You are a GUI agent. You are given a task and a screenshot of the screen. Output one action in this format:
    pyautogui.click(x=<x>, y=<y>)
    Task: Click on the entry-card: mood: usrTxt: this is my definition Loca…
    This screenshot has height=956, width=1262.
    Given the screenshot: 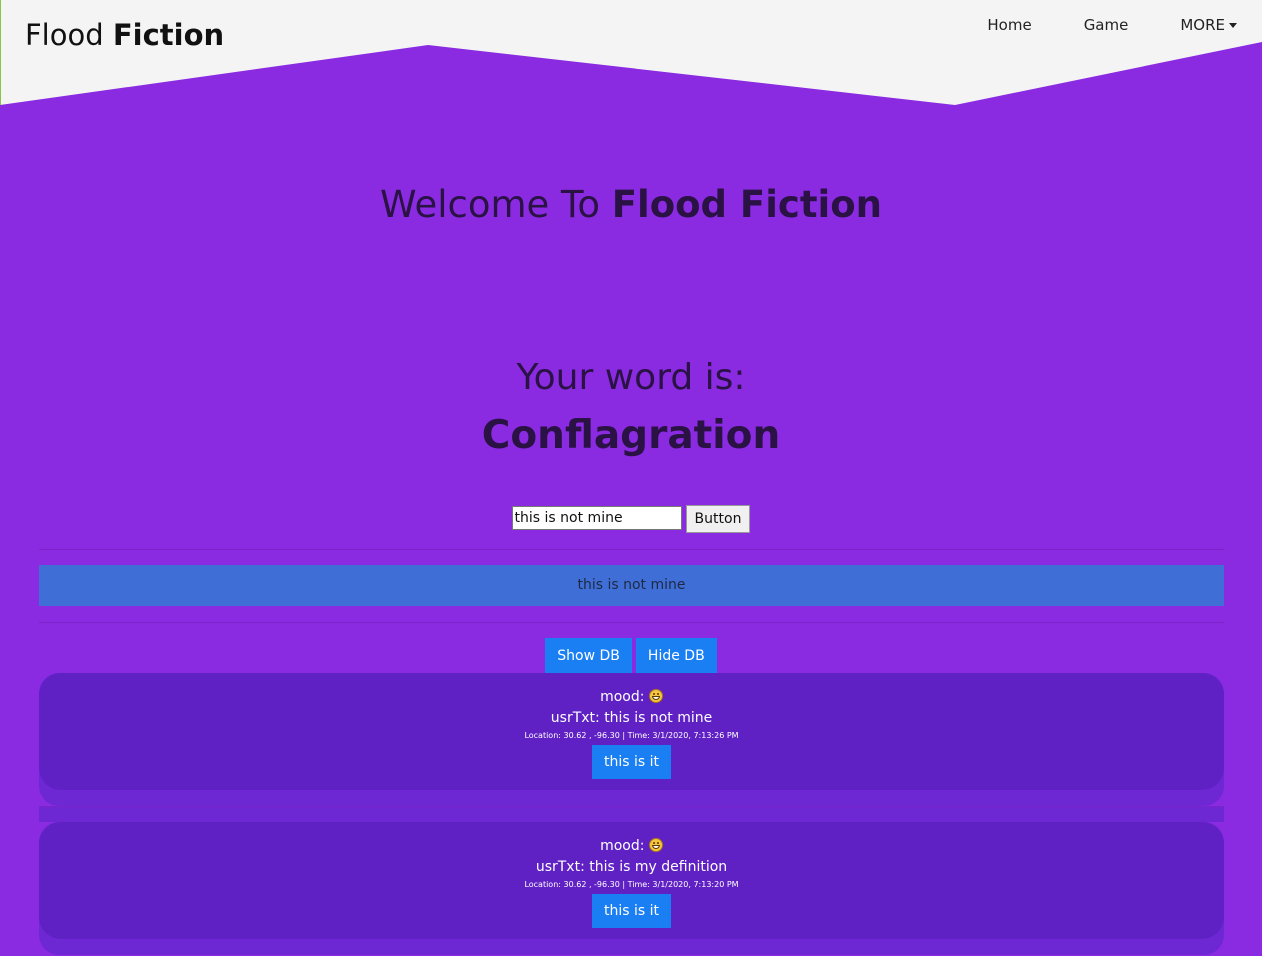 What is the action you would take?
    pyautogui.click(x=631, y=880)
    